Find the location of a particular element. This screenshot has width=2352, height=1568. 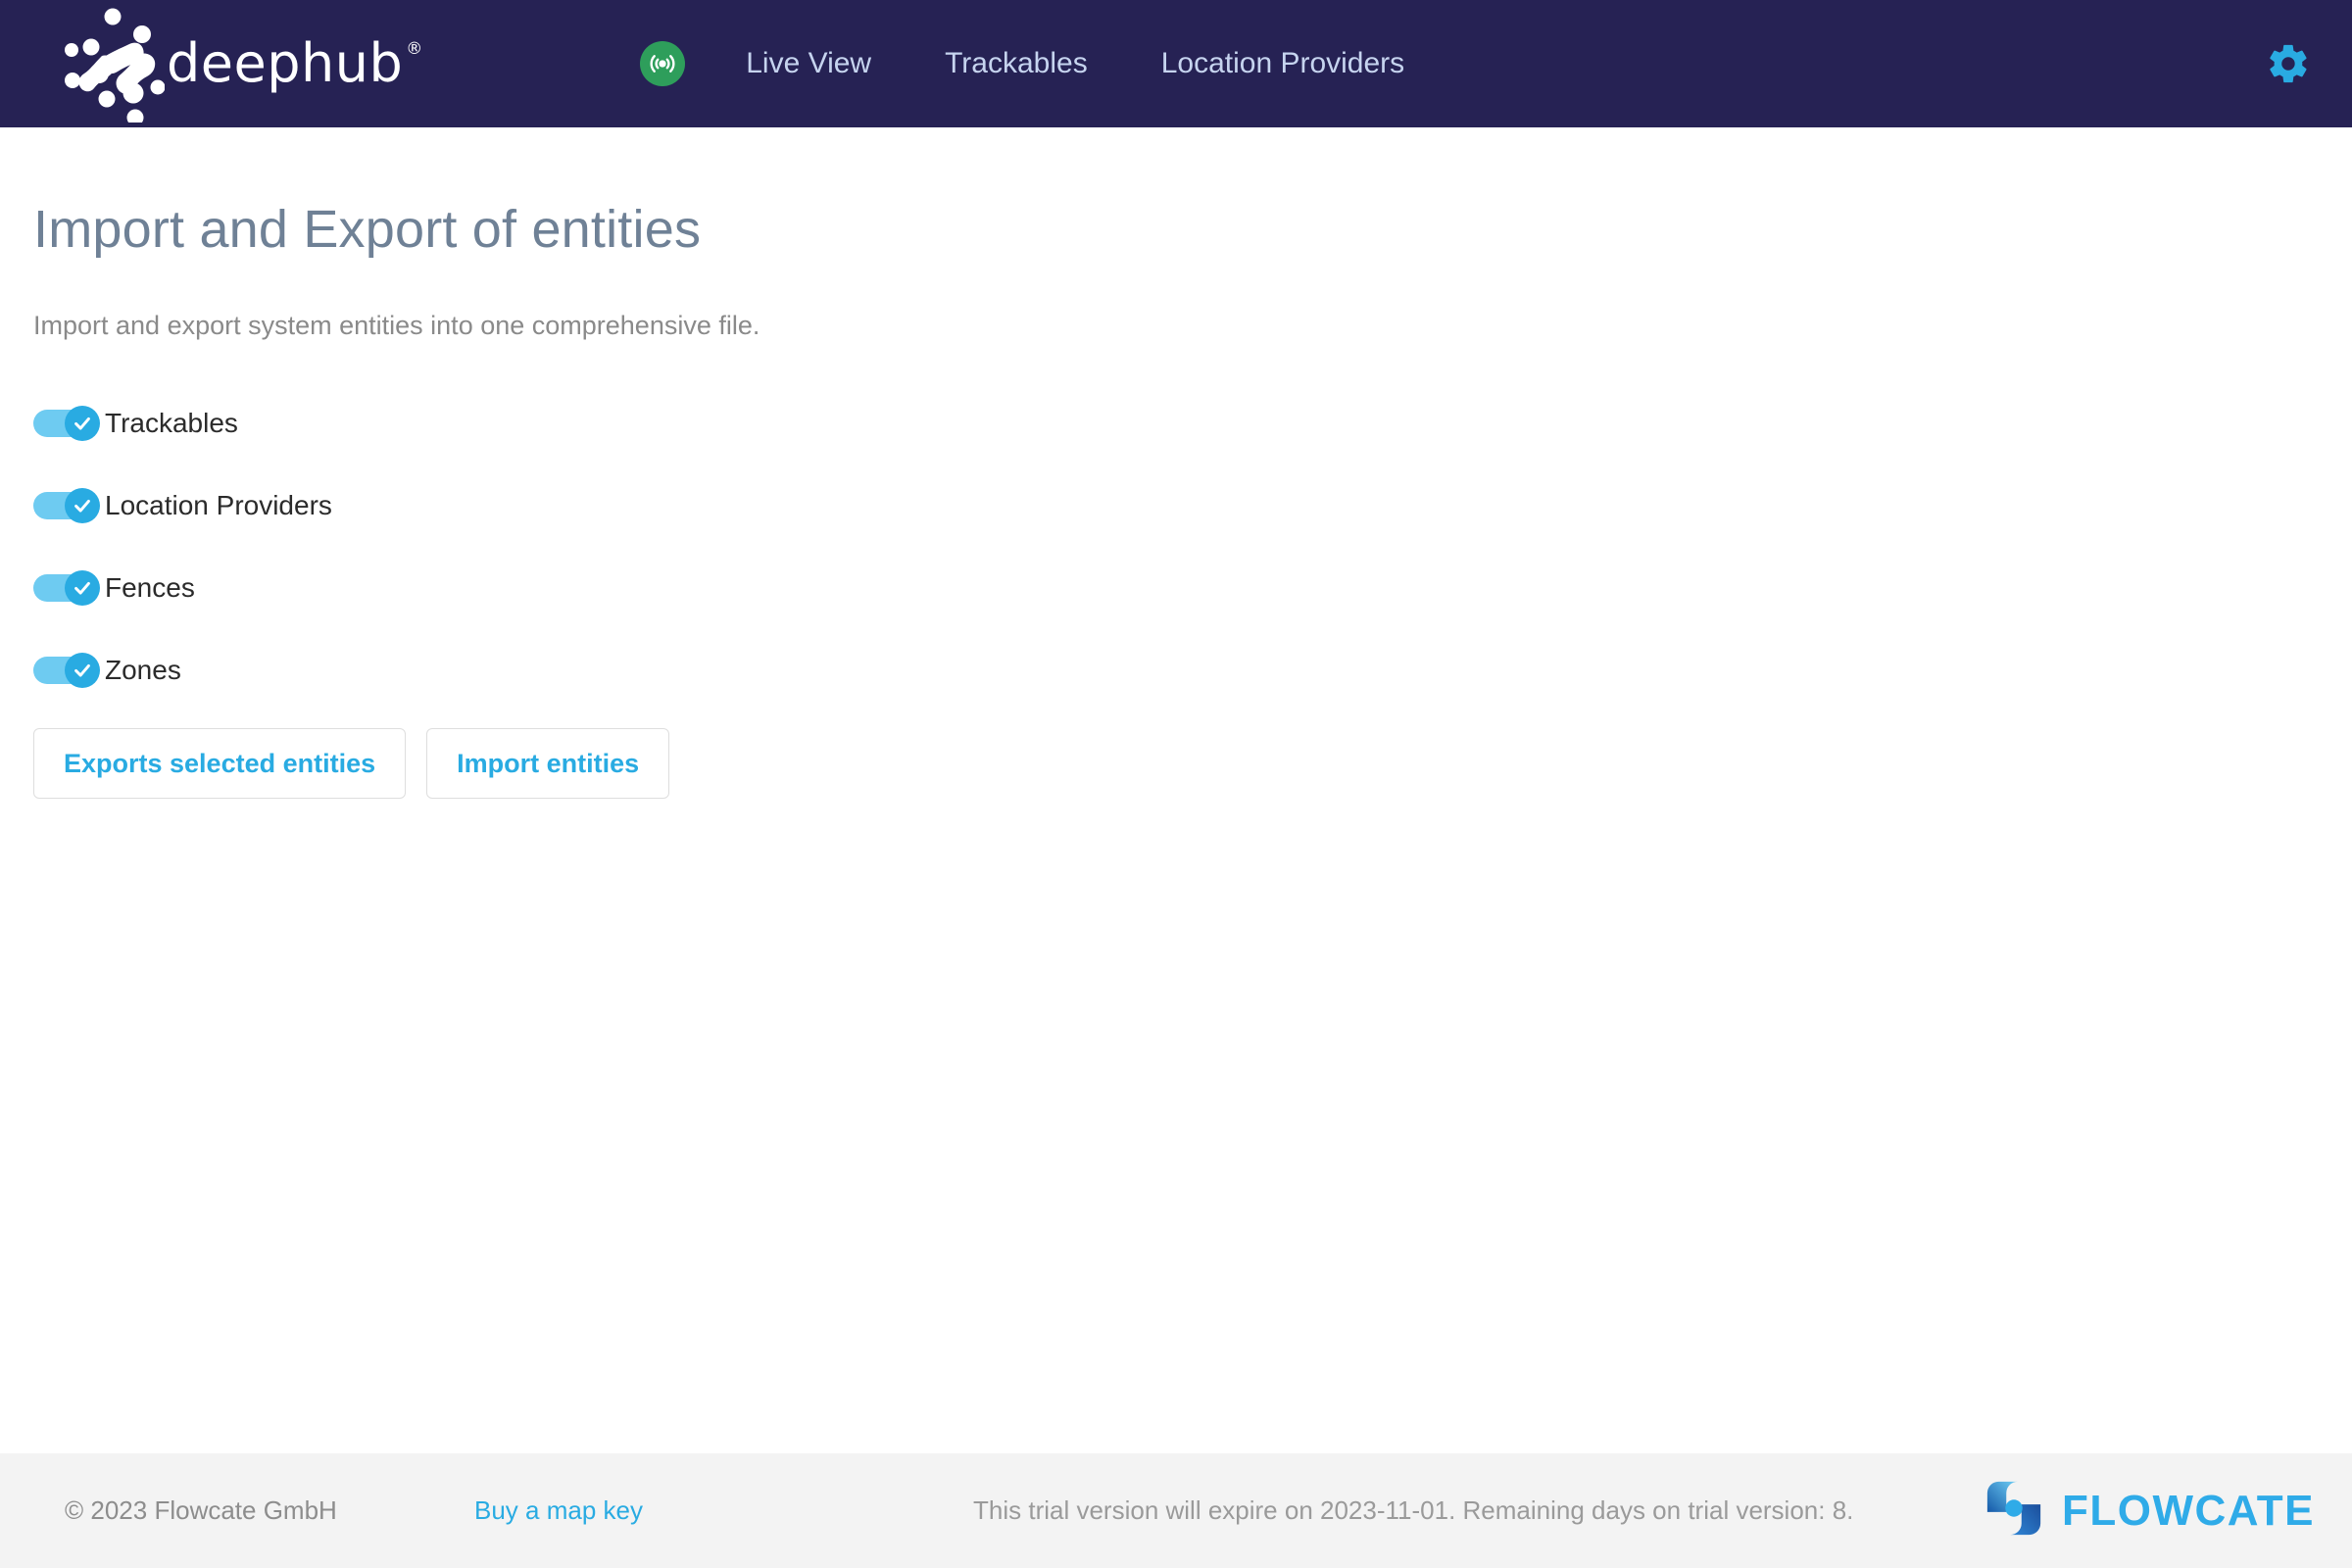

registered-mark: ® is located at coordinates (414, 49).